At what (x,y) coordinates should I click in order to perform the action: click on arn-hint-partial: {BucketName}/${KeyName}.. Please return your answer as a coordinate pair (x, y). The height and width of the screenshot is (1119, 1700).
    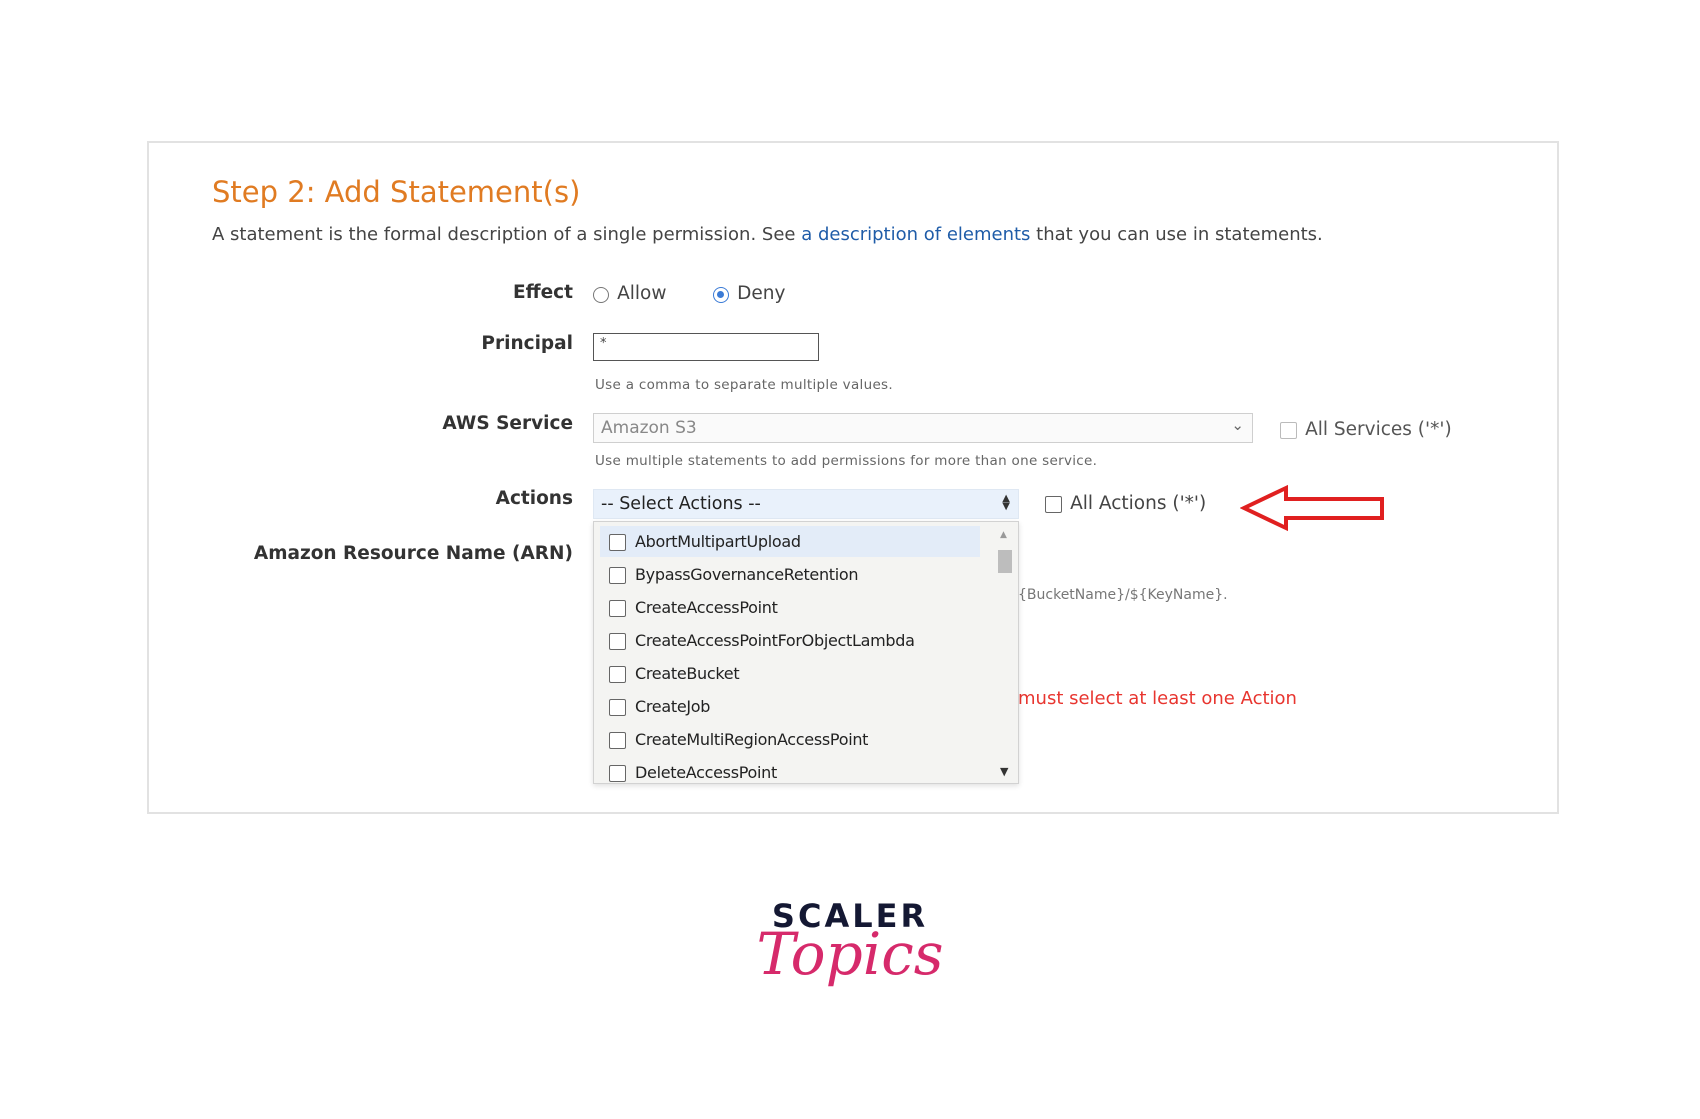
    Looking at the image, I should click on (1123, 595).